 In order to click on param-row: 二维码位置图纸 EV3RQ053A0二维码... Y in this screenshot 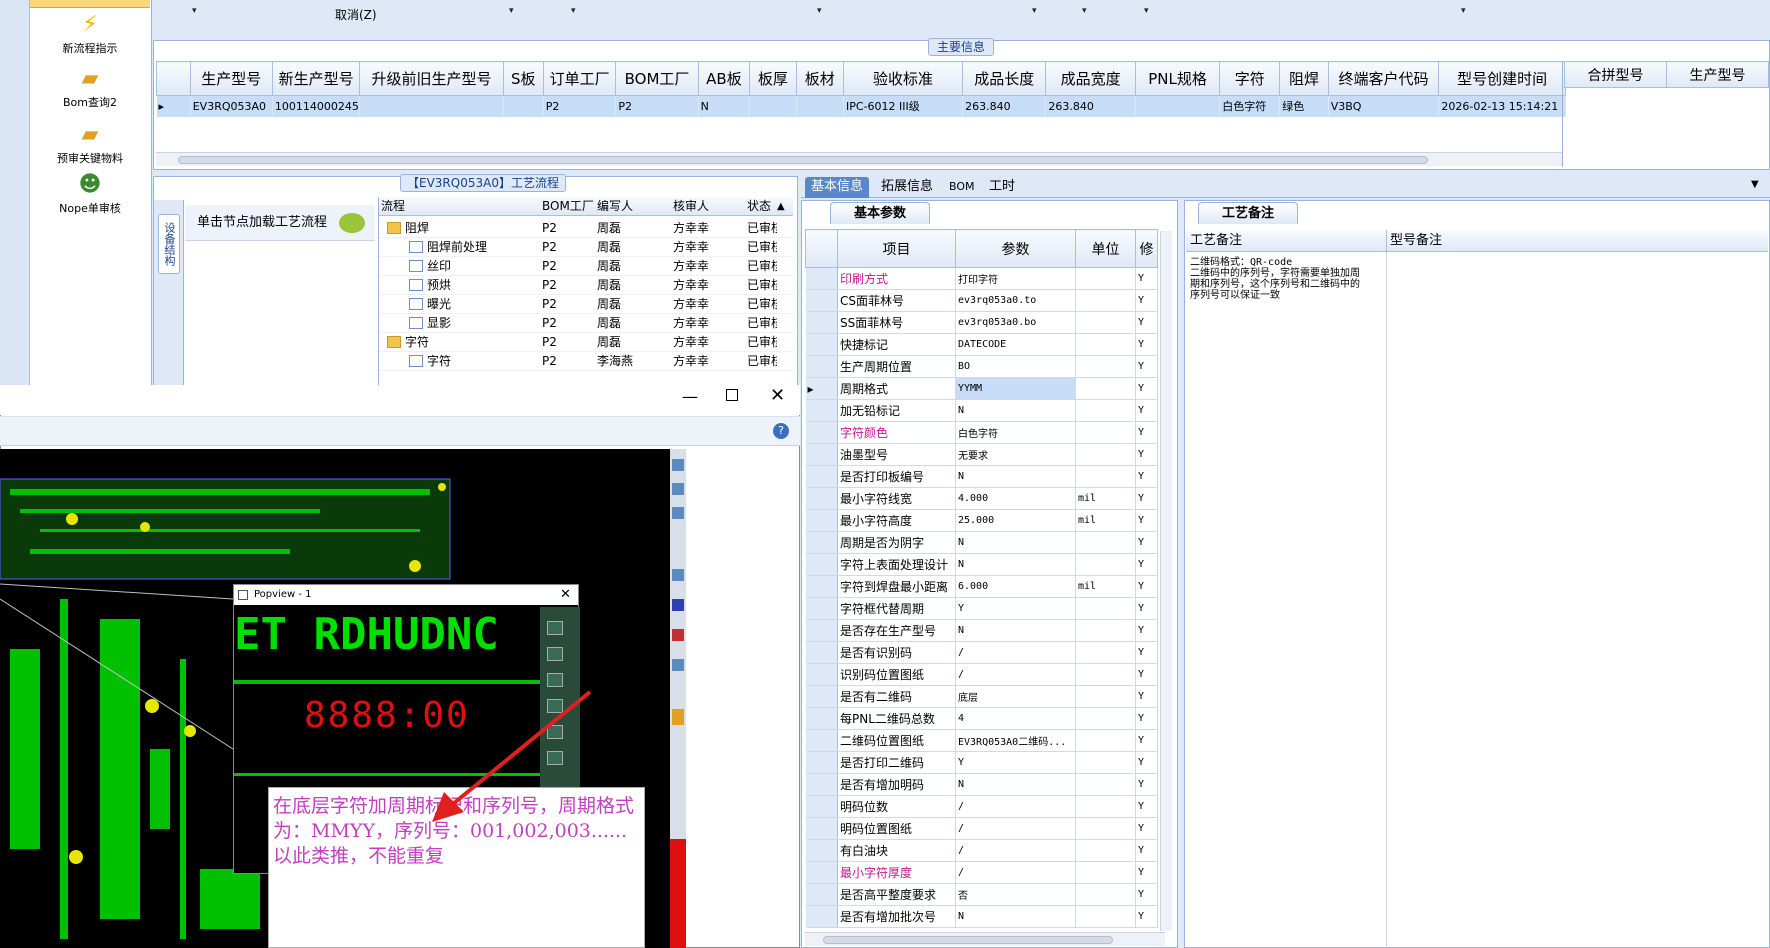, I will do `click(981, 740)`.